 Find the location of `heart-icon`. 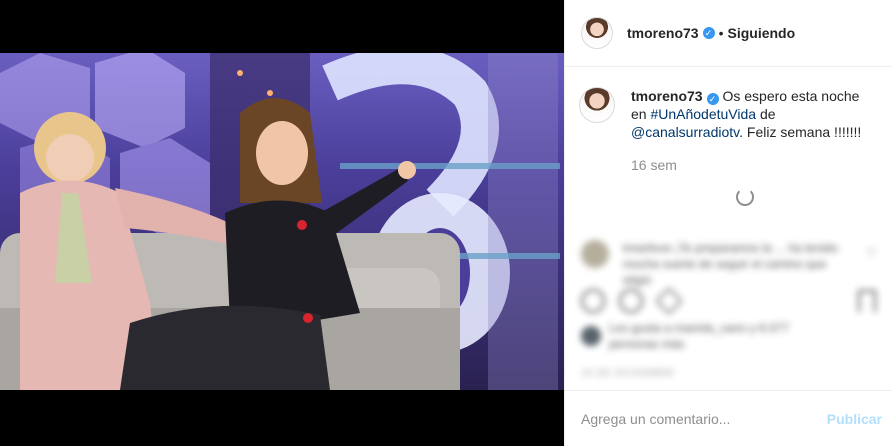

heart-icon is located at coordinates (593, 301).